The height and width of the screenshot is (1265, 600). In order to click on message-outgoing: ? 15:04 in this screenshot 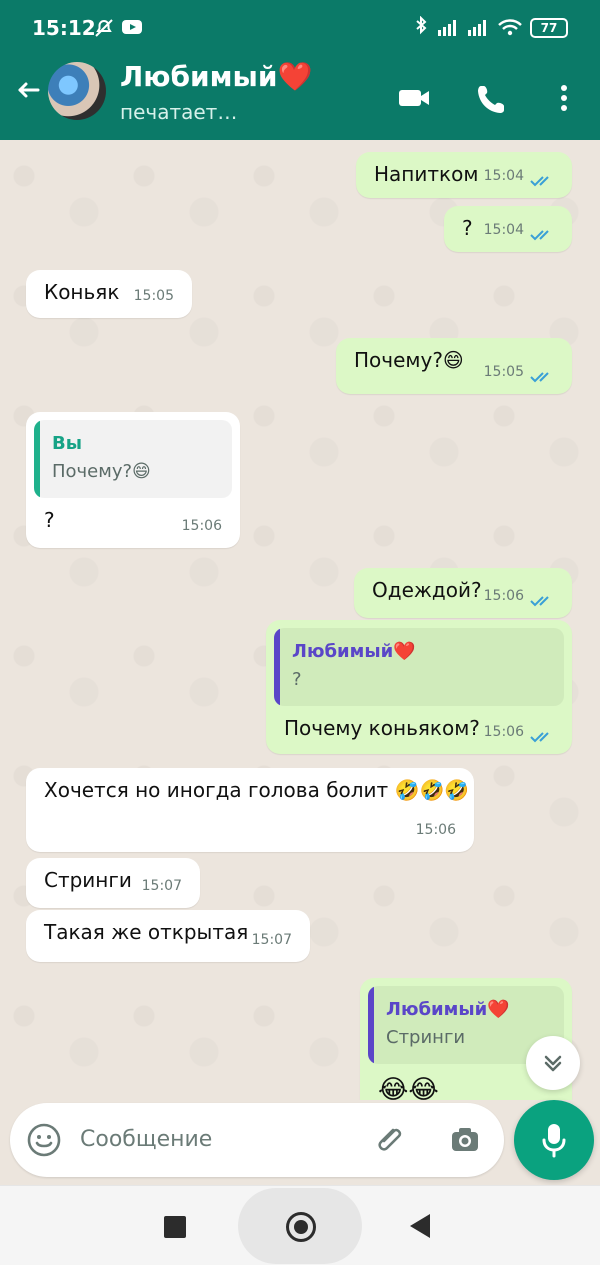, I will do `click(508, 229)`.